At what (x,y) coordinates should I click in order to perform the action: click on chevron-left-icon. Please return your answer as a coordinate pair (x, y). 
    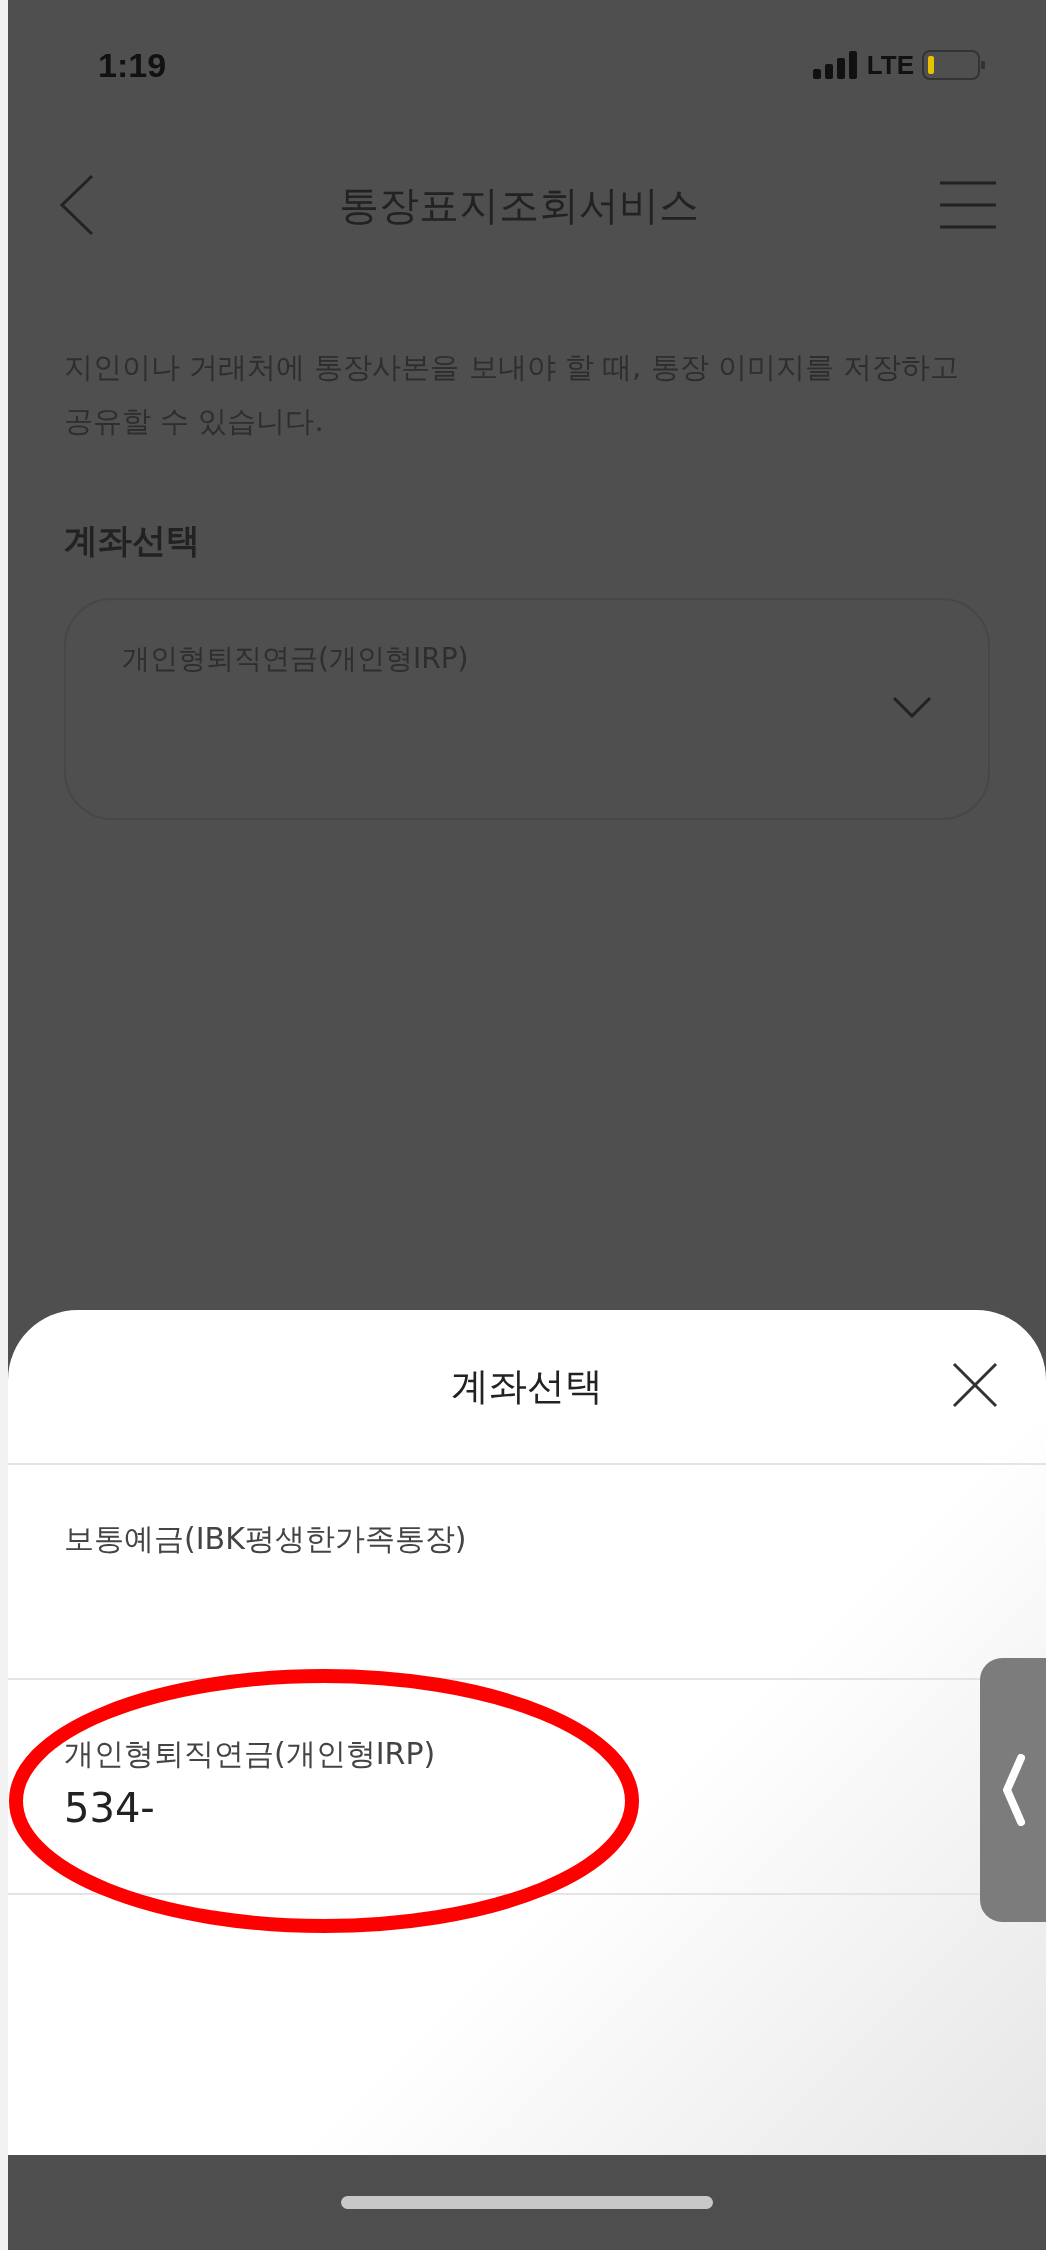
    Looking at the image, I should click on (1013, 1790).